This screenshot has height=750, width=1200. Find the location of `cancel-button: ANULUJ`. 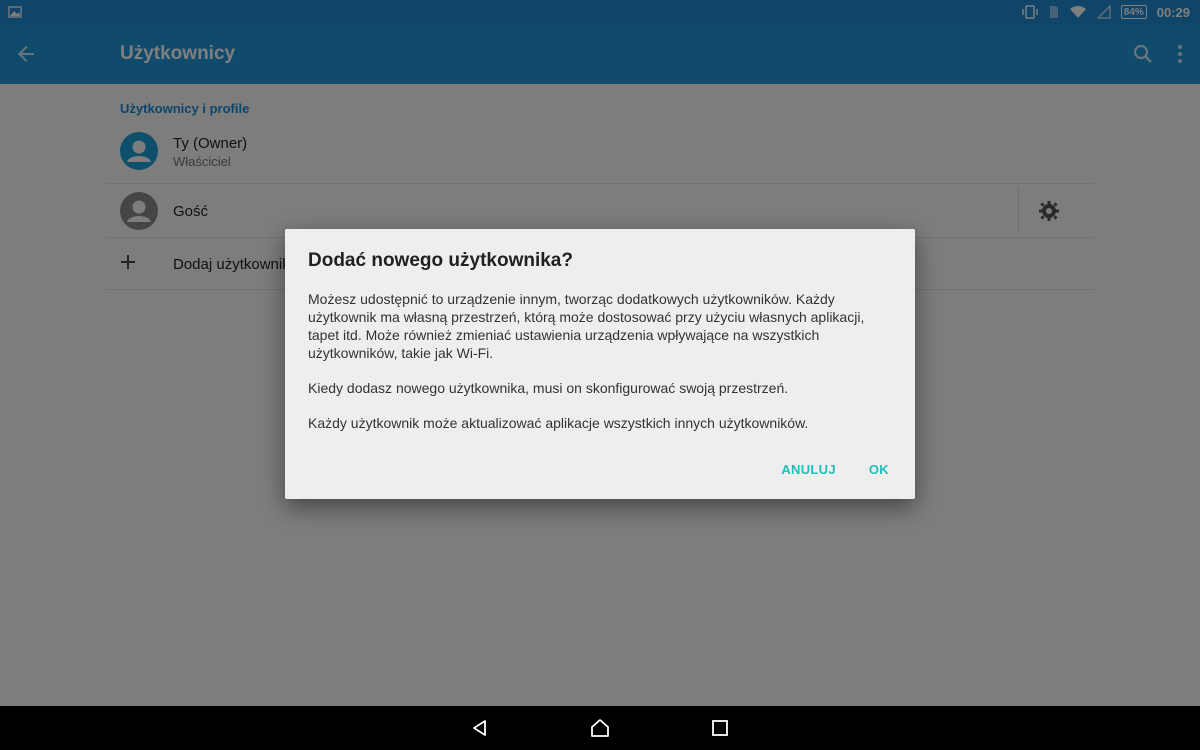

cancel-button: ANULUJ is located at coordinates (808, 469).